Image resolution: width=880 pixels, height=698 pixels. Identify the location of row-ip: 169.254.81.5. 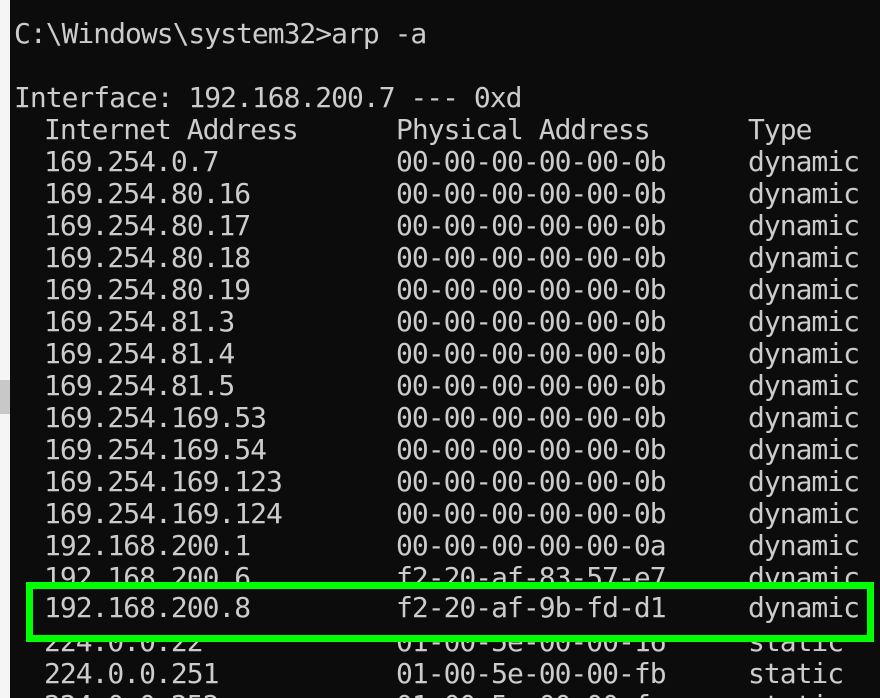
(139, 385).